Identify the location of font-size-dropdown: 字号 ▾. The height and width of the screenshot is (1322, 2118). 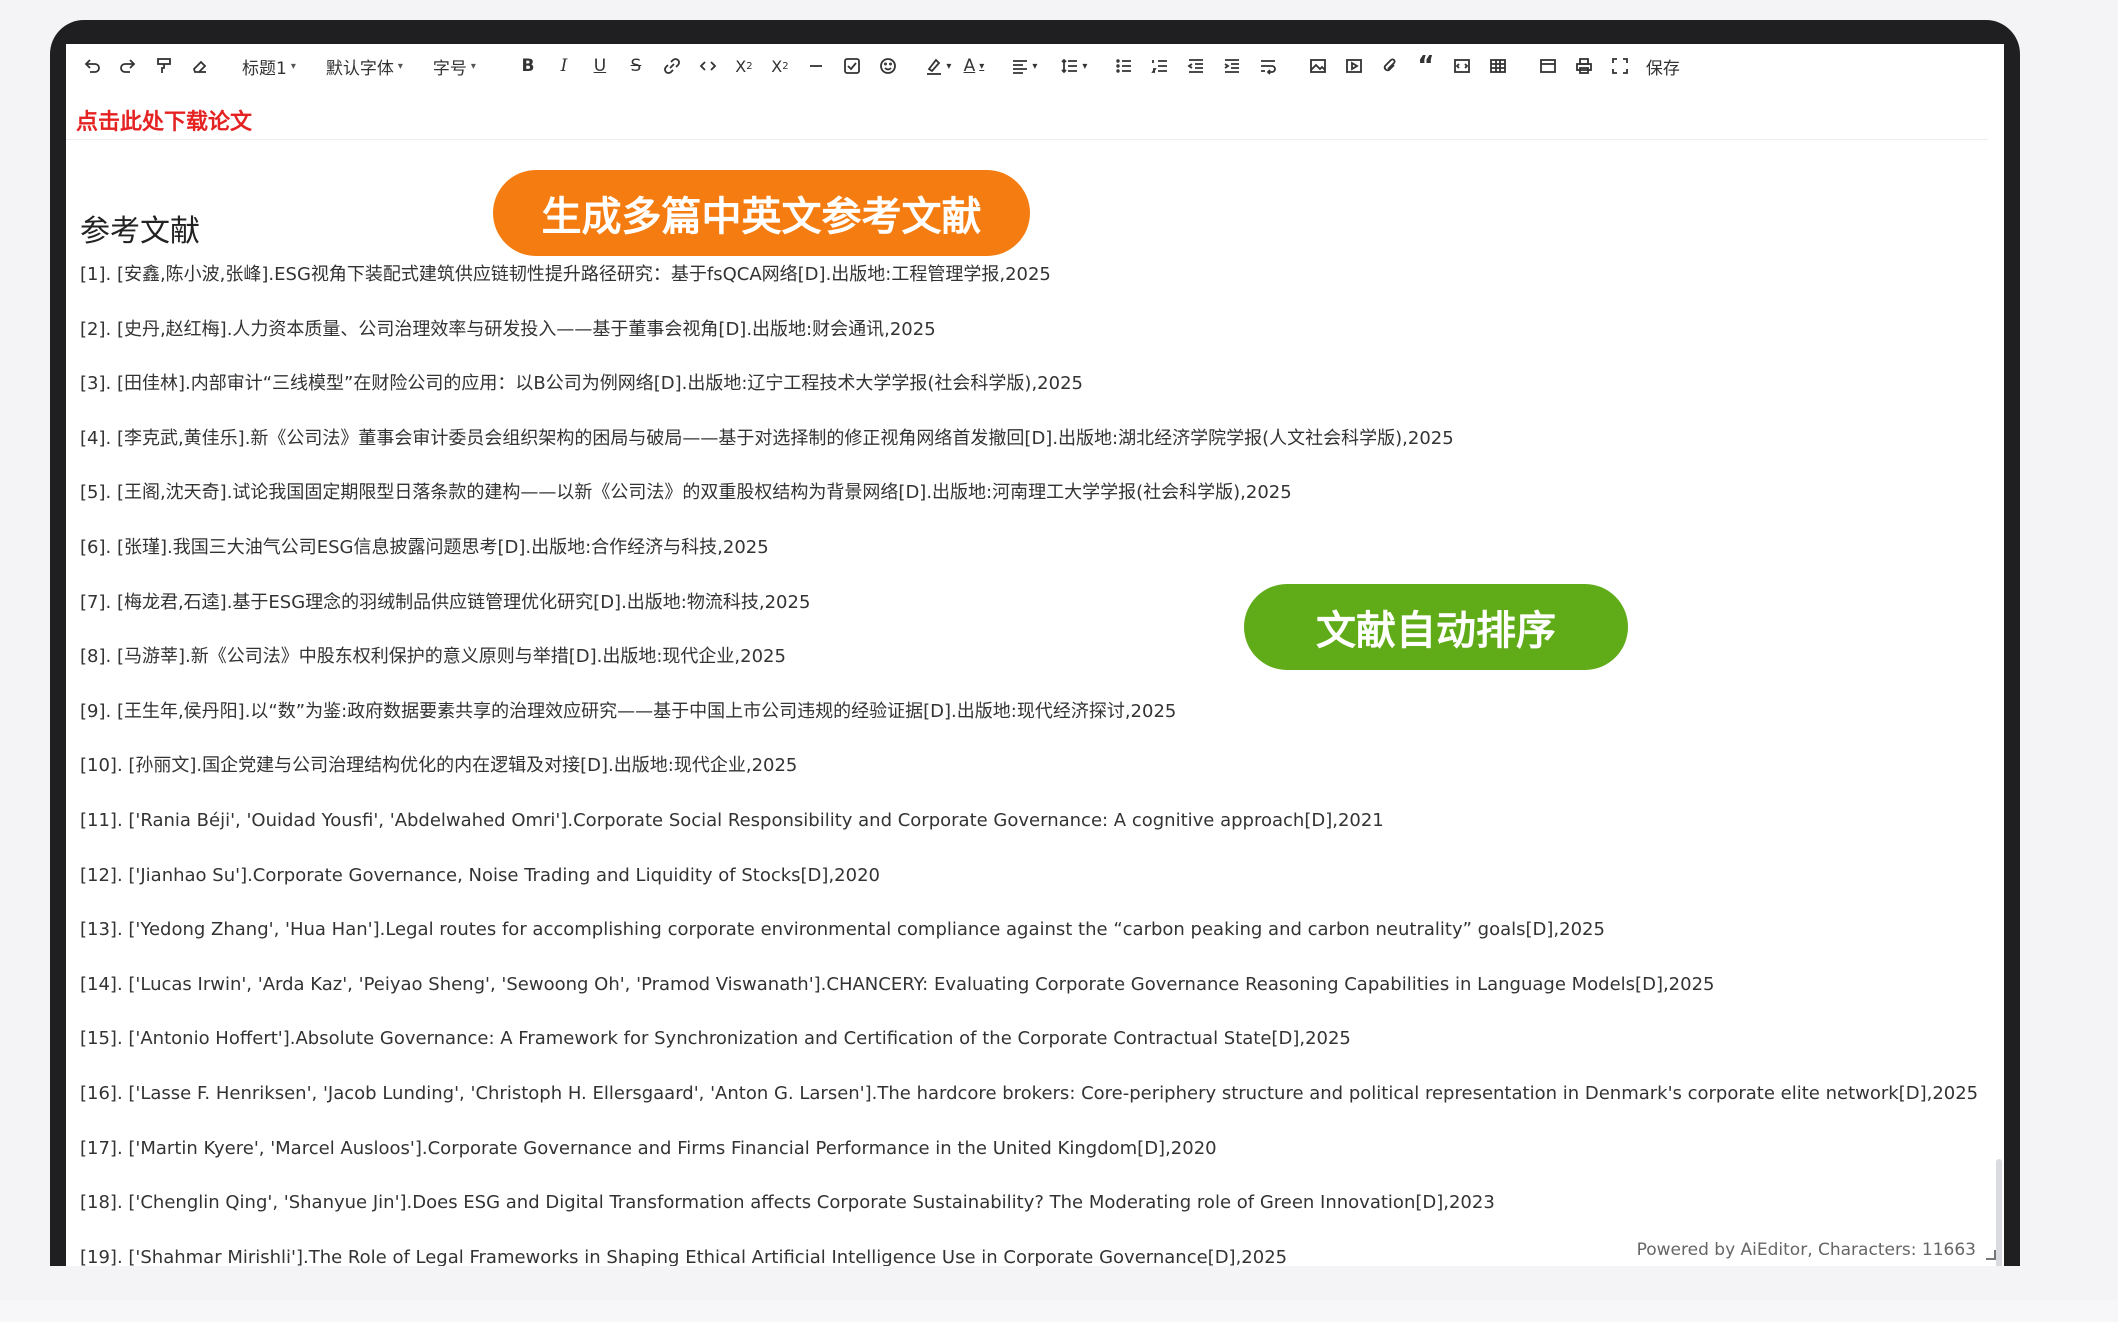
(454, 66).